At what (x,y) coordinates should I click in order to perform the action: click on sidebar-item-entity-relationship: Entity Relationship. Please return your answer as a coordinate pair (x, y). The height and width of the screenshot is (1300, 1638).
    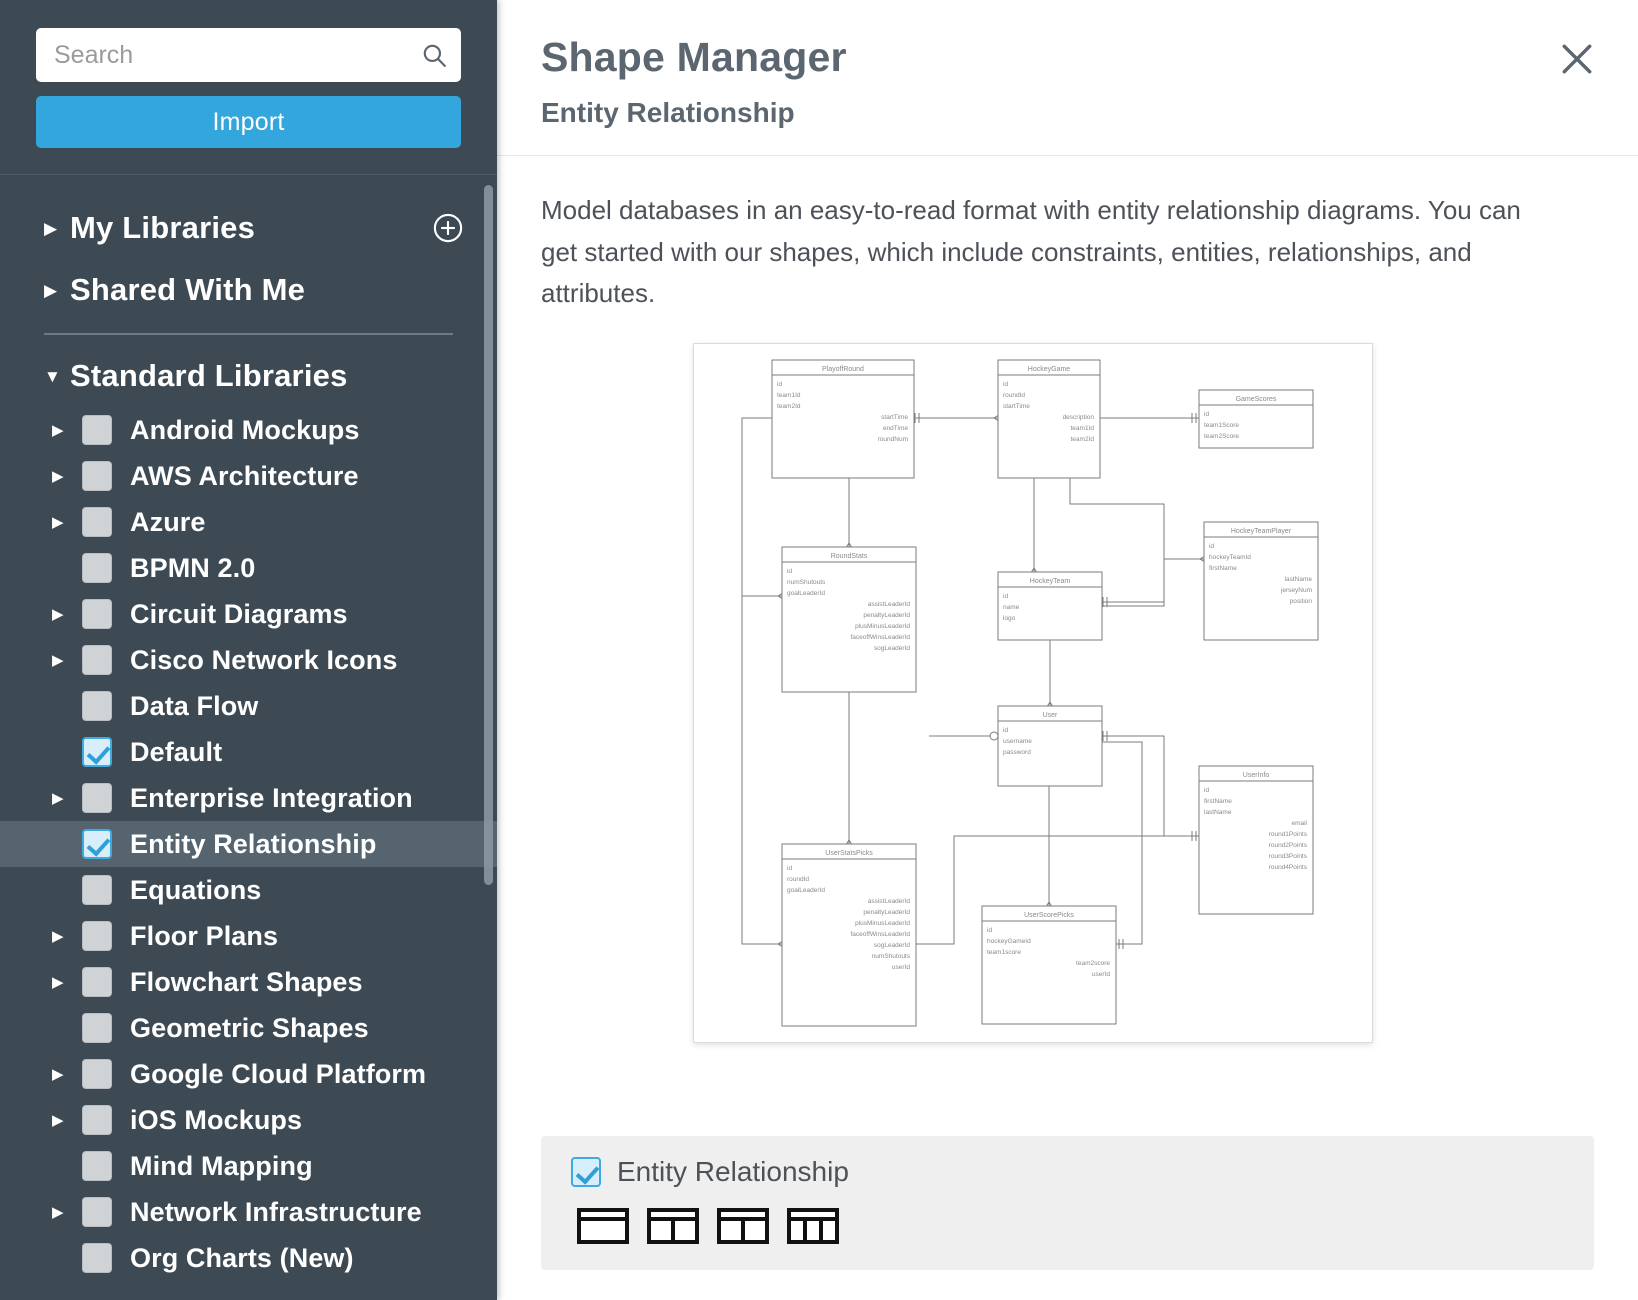
    Looking at the image, I should click on (248, 844).